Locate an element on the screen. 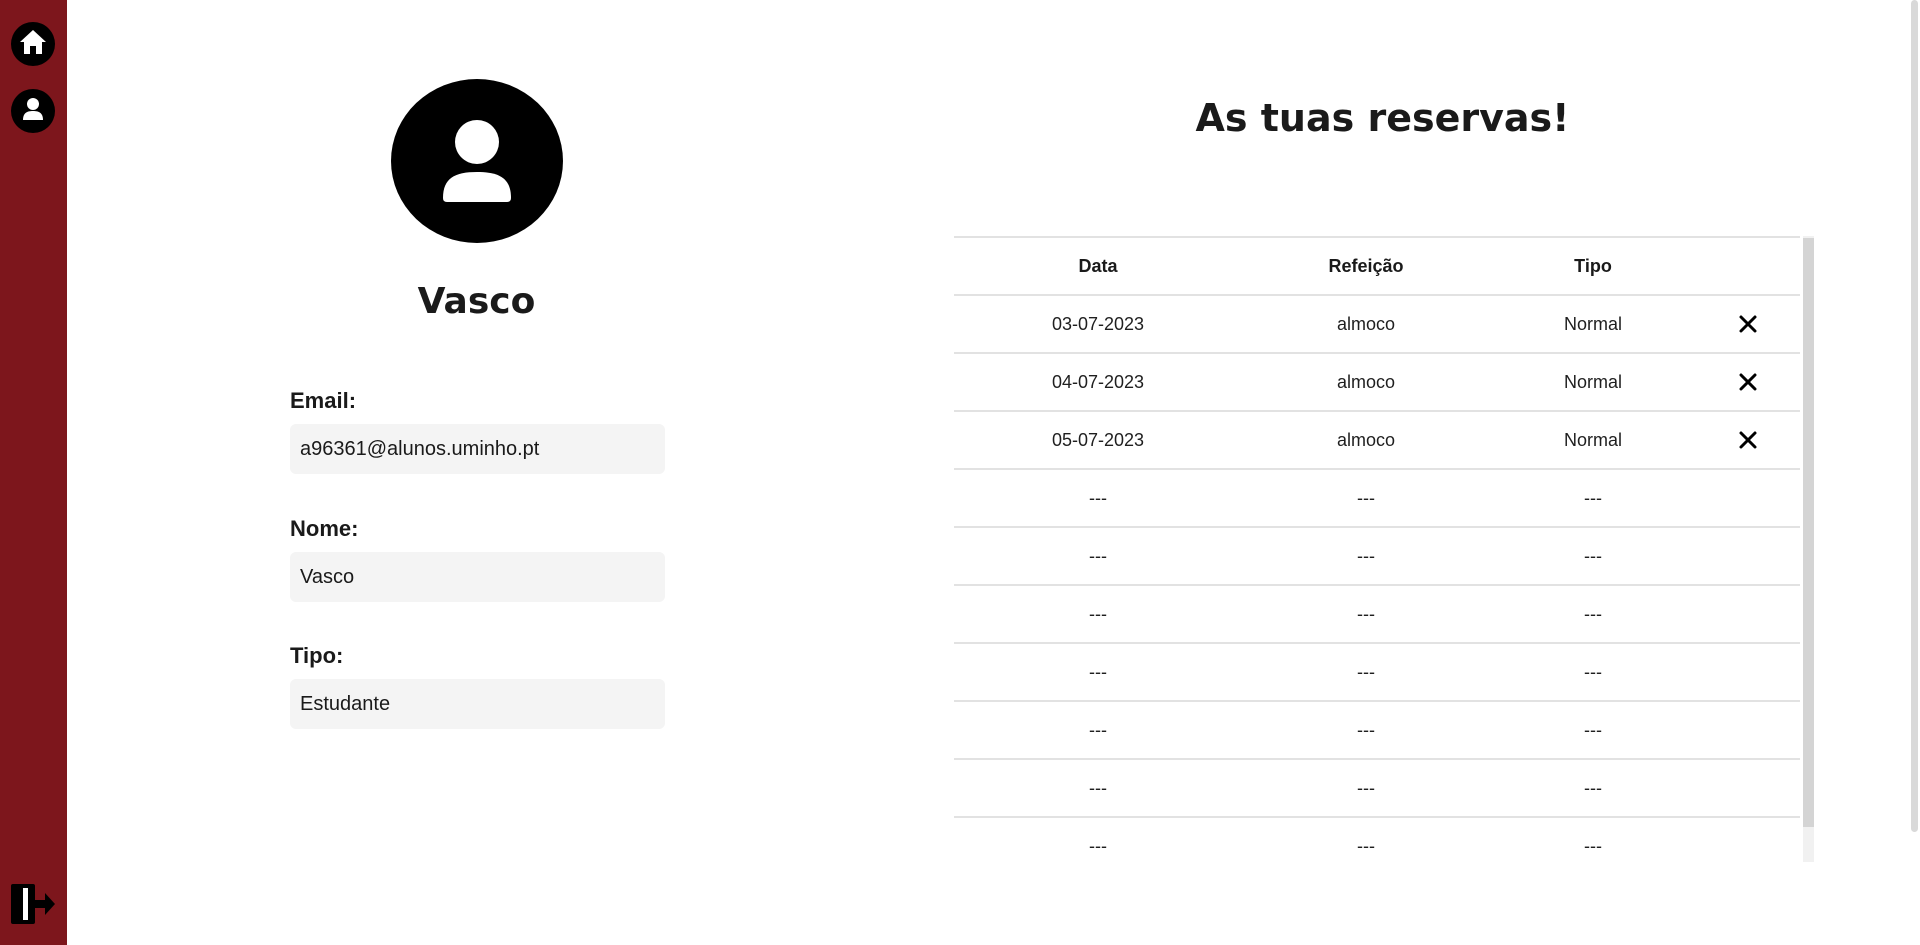  table-header-row: Data Refeição Tipo is located at coordinates (1377, 265).